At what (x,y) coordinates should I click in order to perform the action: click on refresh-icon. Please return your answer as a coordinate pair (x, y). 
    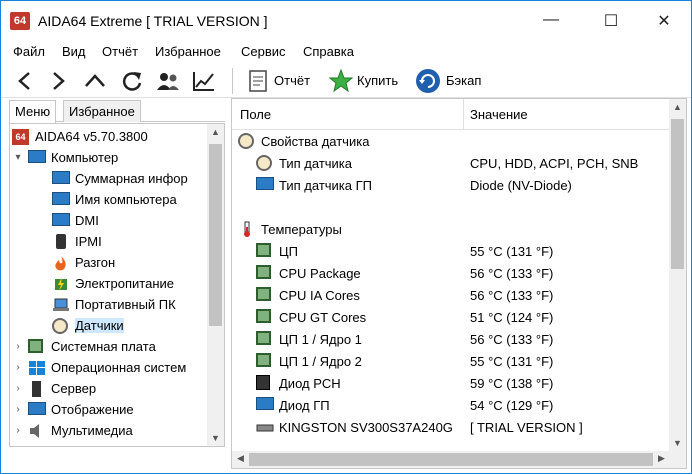
    Looking at the image, I should click on (132, 81).